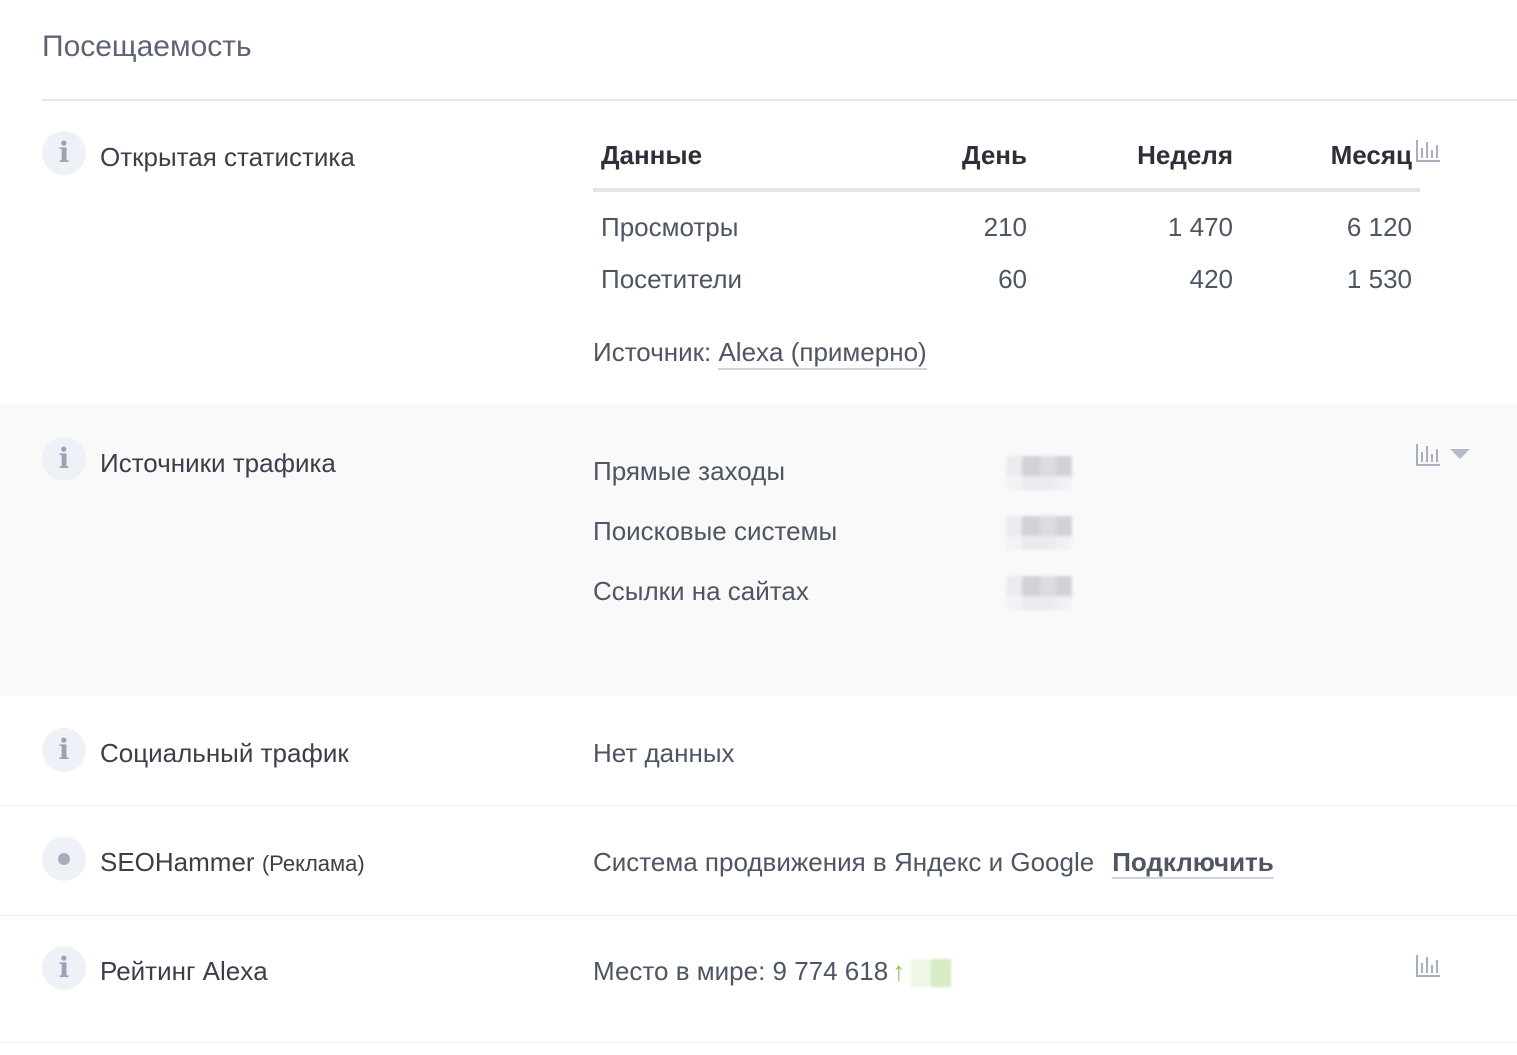 The height and width of the screenshot is (1055, 1517). I want to click on page-title: Посещаемость, so click(147, 46).